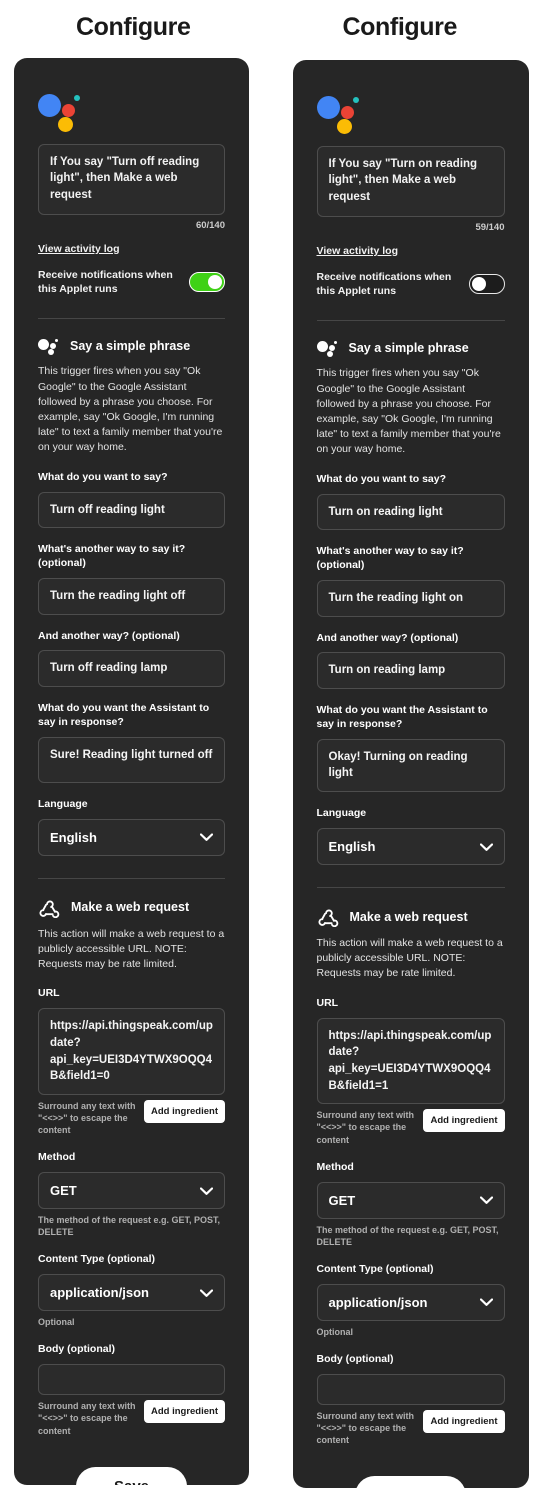 The width and height of the screenshot is (533, 1500). What do you see at coordinates (375, 1268) in the screenshot?
I see `field-label: Content Type (optional)` at bounding box center [375, 1268].